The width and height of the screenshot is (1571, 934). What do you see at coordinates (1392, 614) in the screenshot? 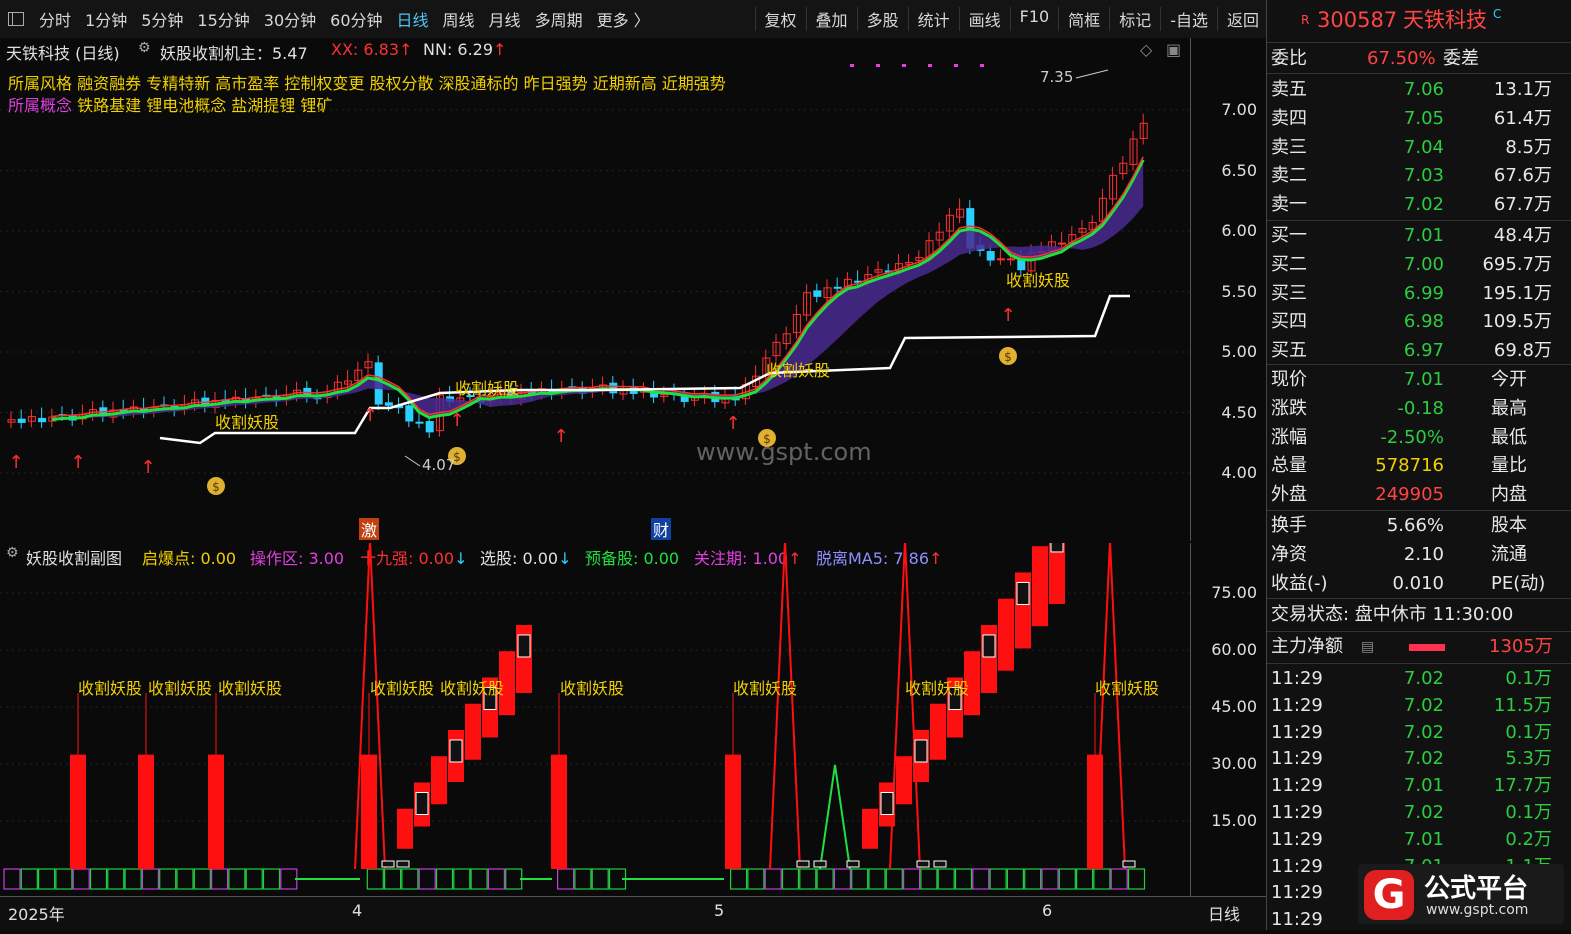
I see `trade-status: 交易状态: 盘中休市 11:30:00` at bounding box center [1392, 614].